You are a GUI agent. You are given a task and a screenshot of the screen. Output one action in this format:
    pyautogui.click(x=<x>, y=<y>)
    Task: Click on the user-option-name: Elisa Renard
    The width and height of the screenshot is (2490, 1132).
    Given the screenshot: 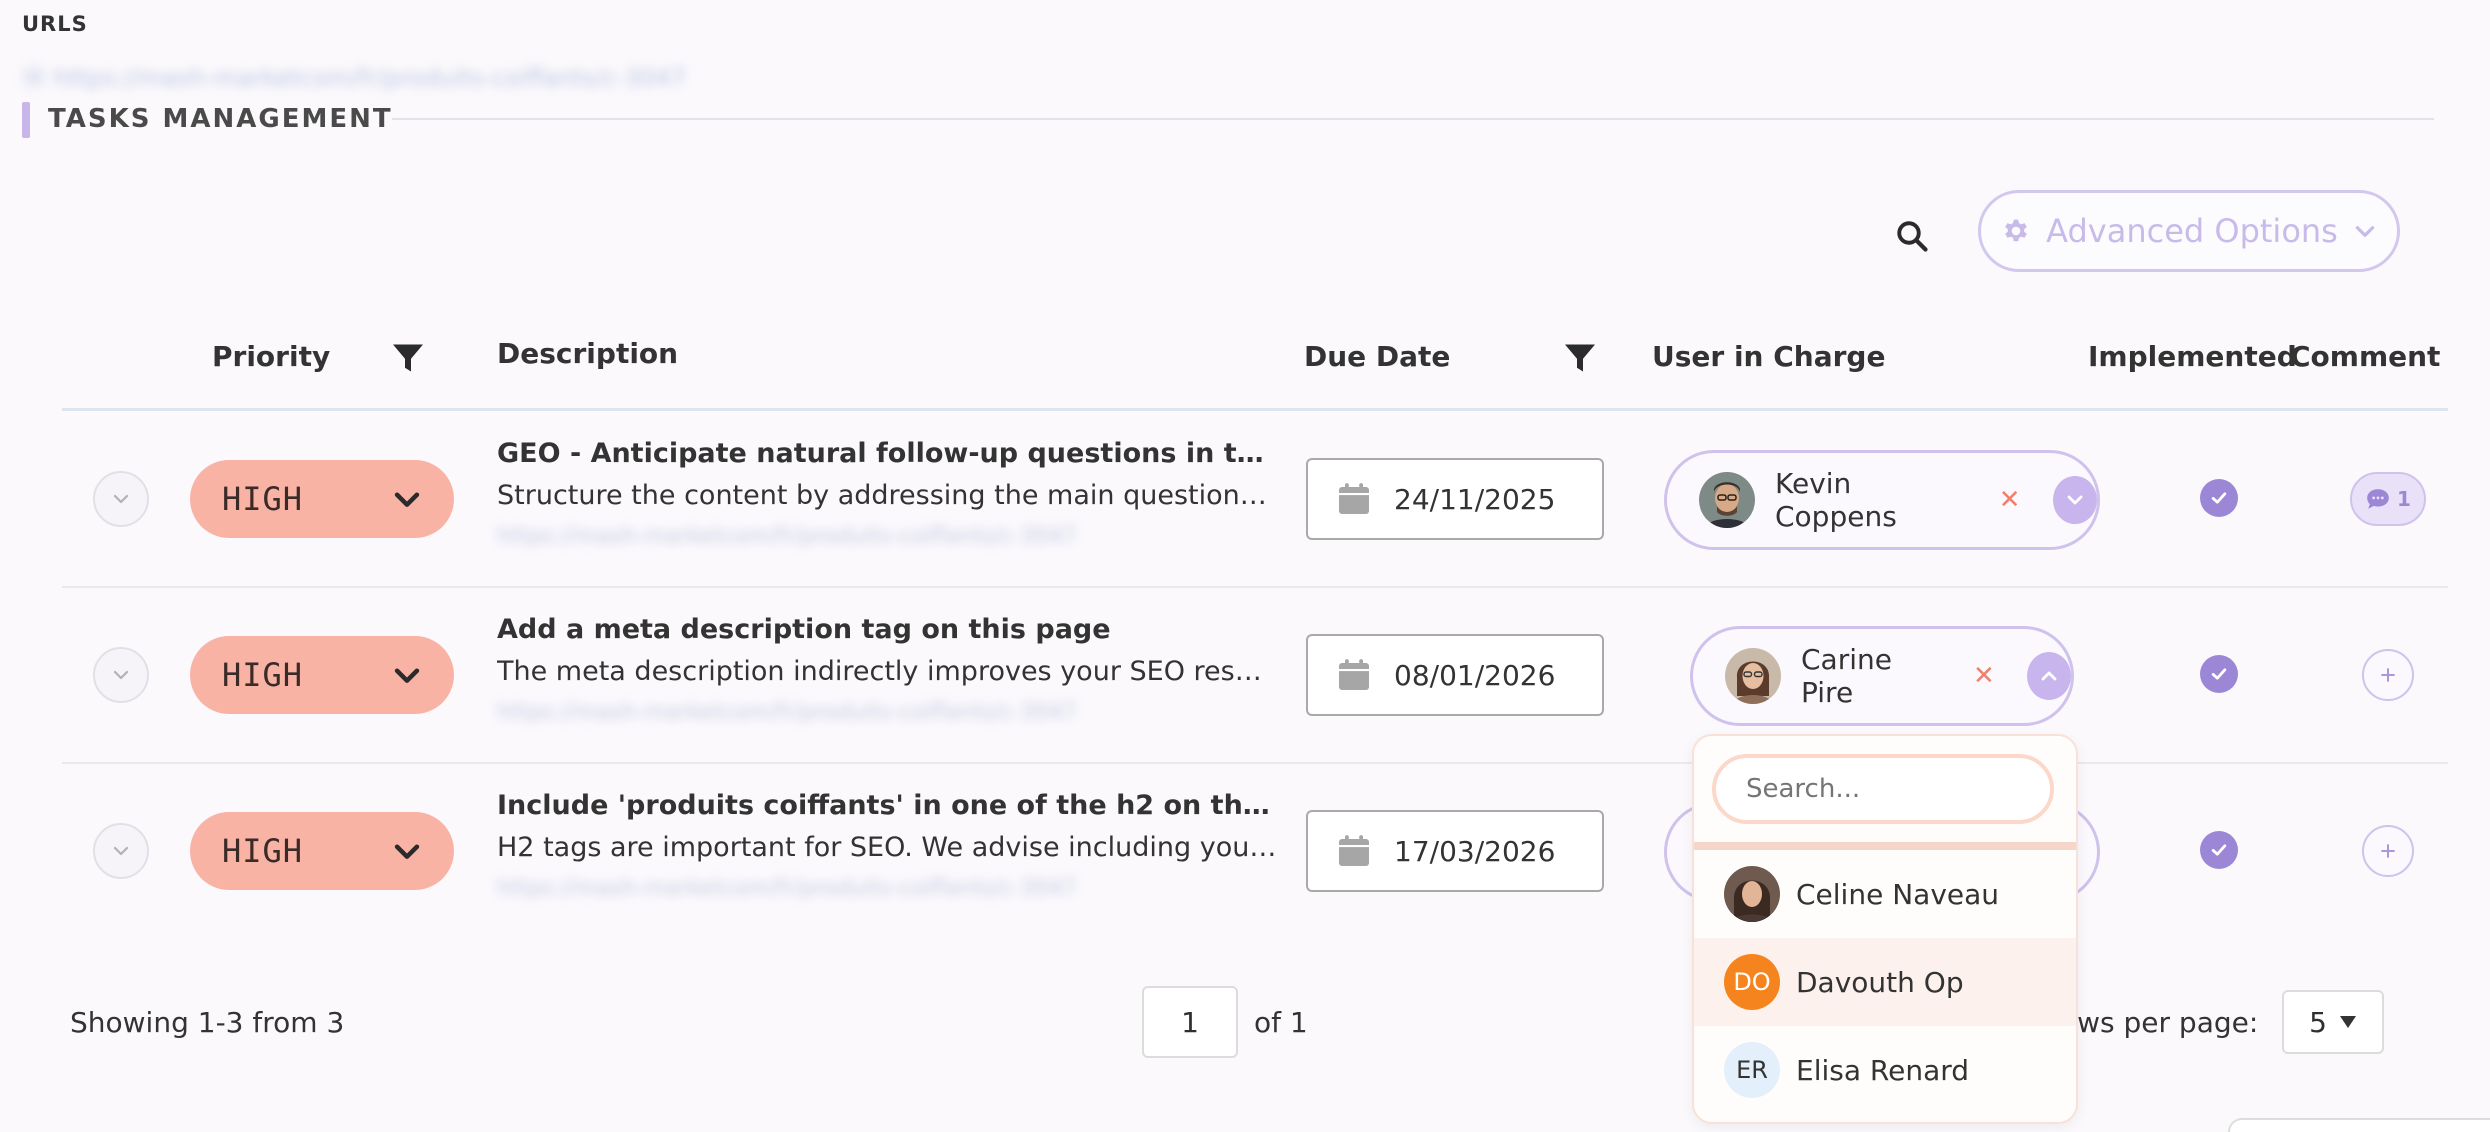 What is the action you would take?
    pyautogui.click(x=1883, y=1070)
    